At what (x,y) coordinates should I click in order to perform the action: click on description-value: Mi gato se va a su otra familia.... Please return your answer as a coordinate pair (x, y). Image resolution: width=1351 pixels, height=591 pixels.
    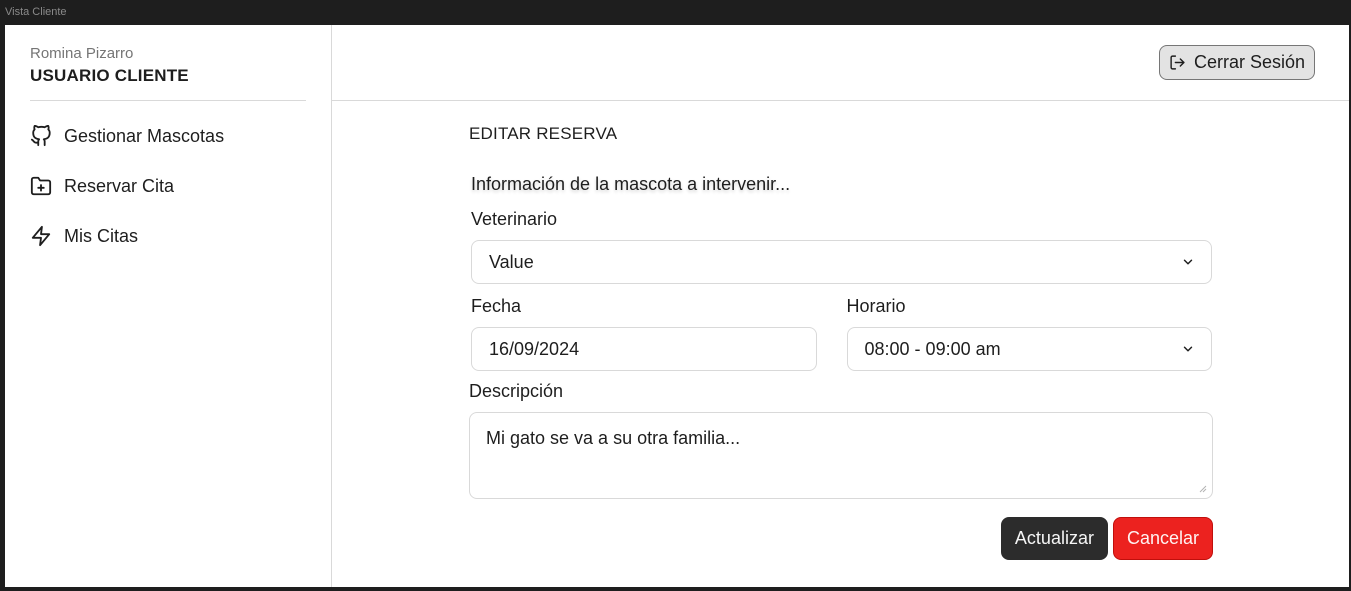
    Looking at the image, I should click on (613, 438).